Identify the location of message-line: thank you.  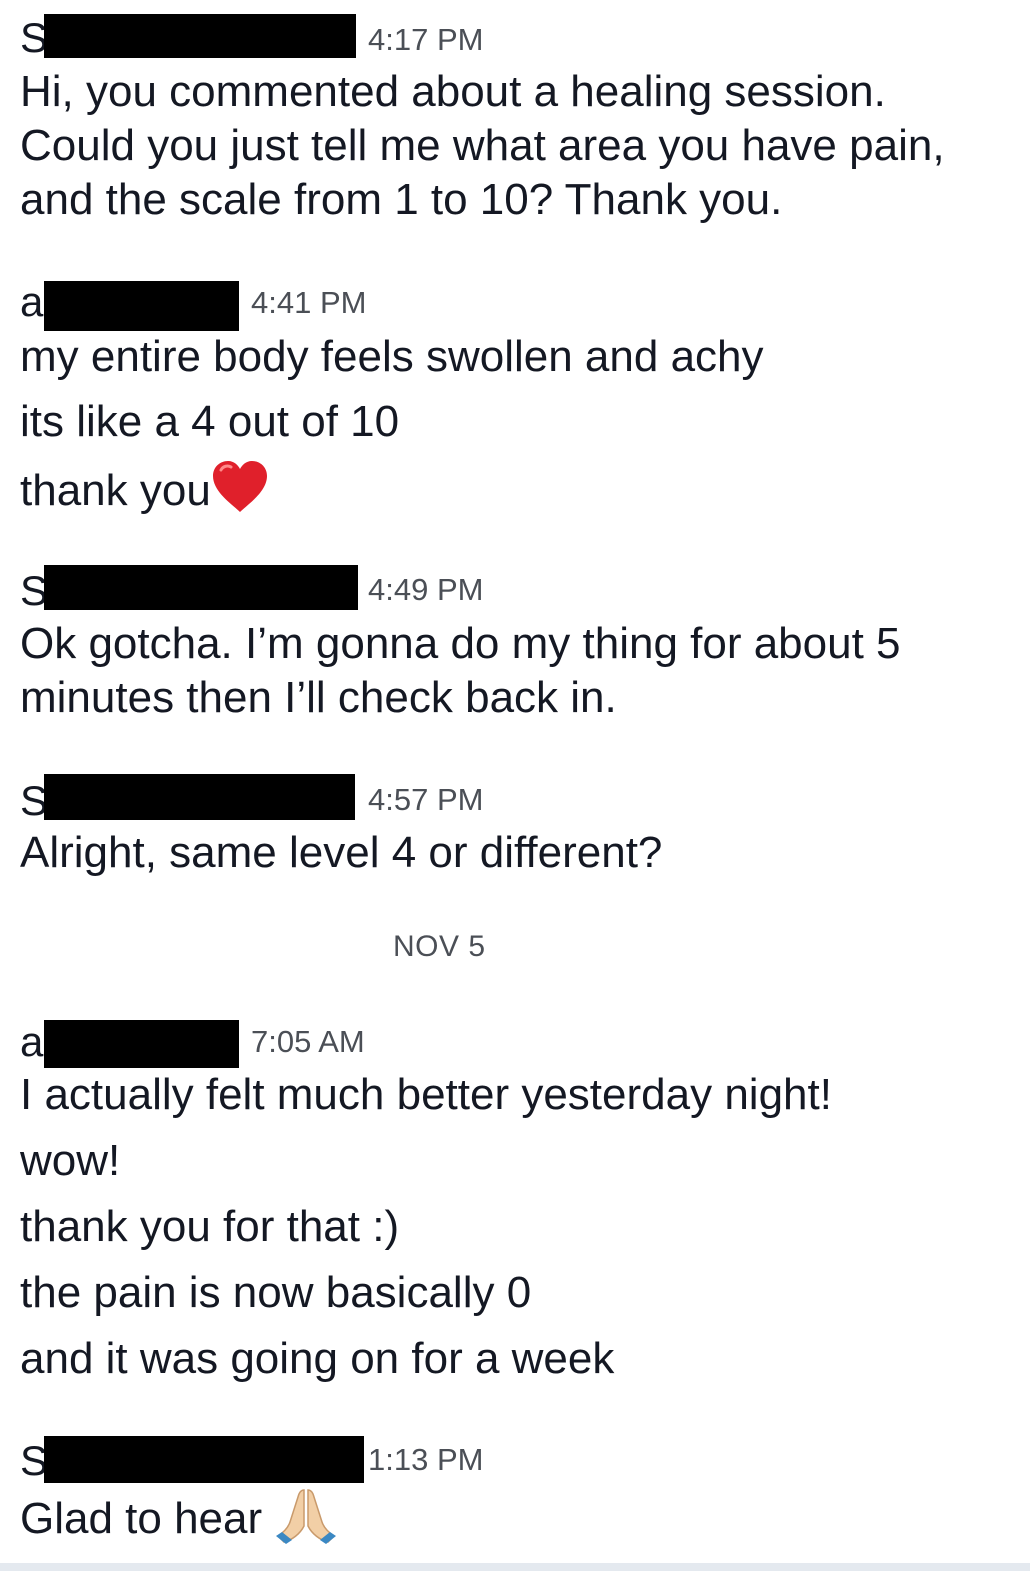
(144, 493).